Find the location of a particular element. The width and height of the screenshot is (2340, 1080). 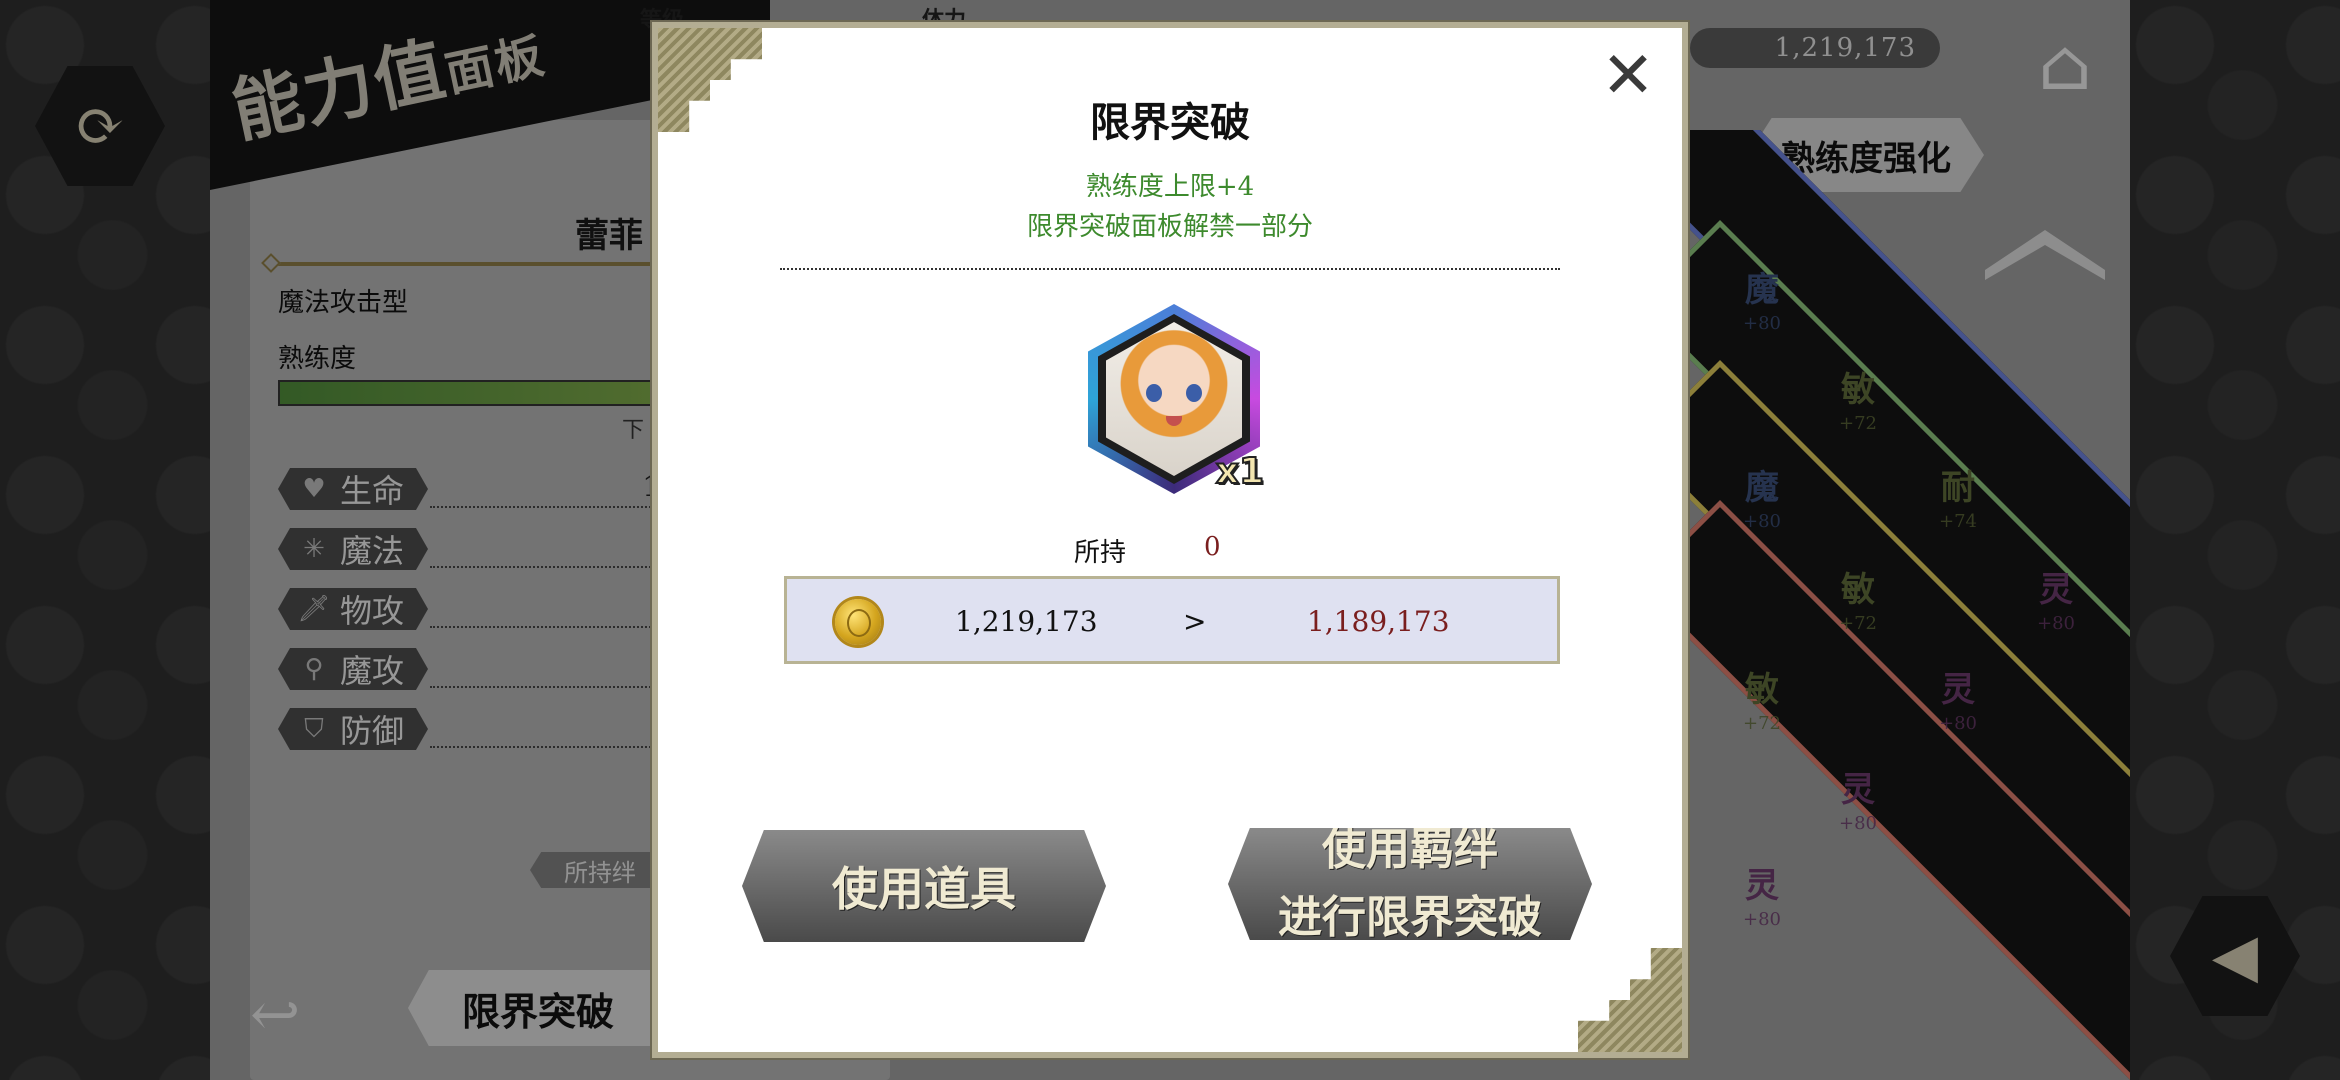

limit-break-item-portrait: x1 is located at coordinates (1176, 399).